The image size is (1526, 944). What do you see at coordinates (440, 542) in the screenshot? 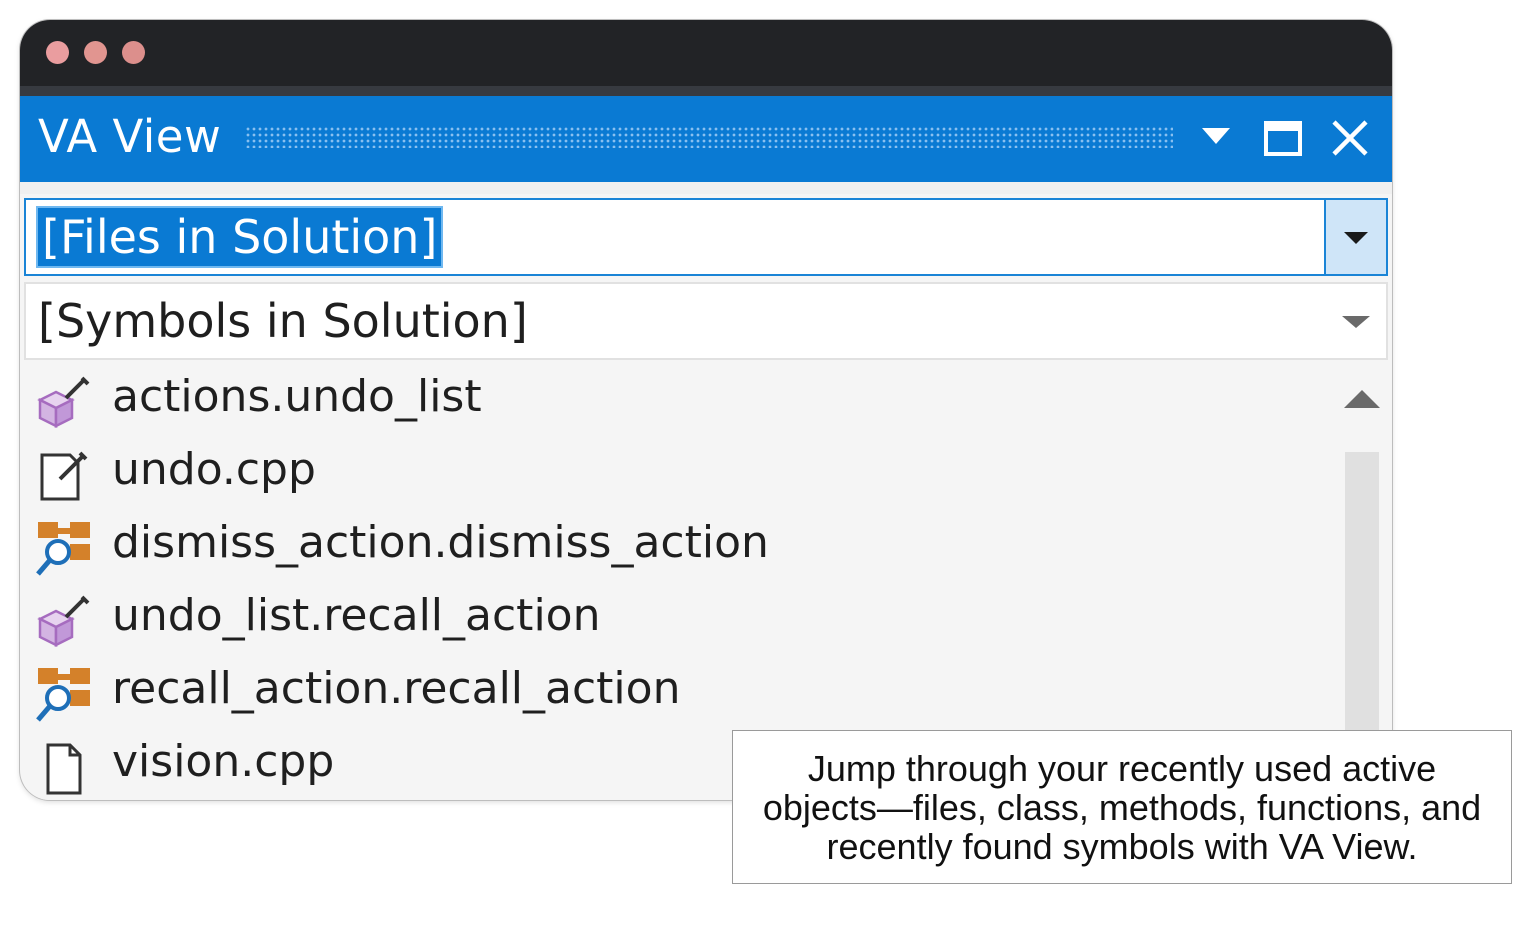
I see `list-item-label: dismiss_action.dismiss_action` at bounding box center [440, 542].